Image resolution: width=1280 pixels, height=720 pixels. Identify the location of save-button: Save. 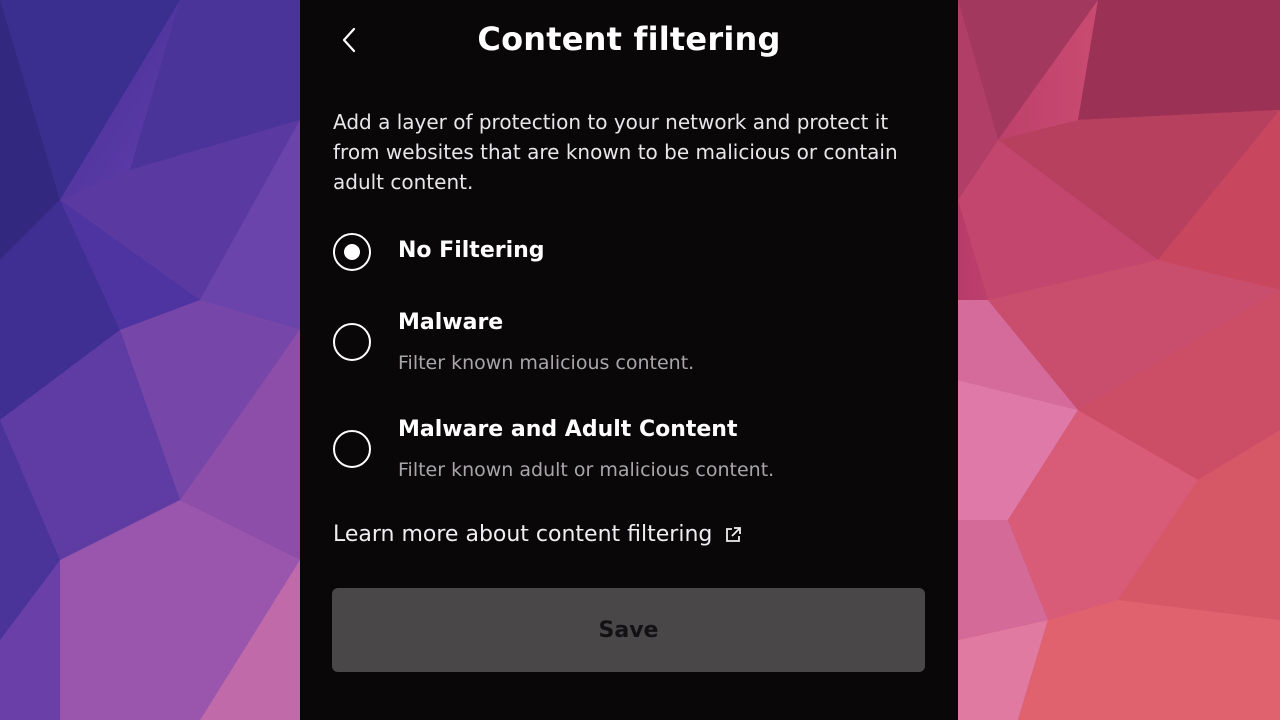
(628, 630).